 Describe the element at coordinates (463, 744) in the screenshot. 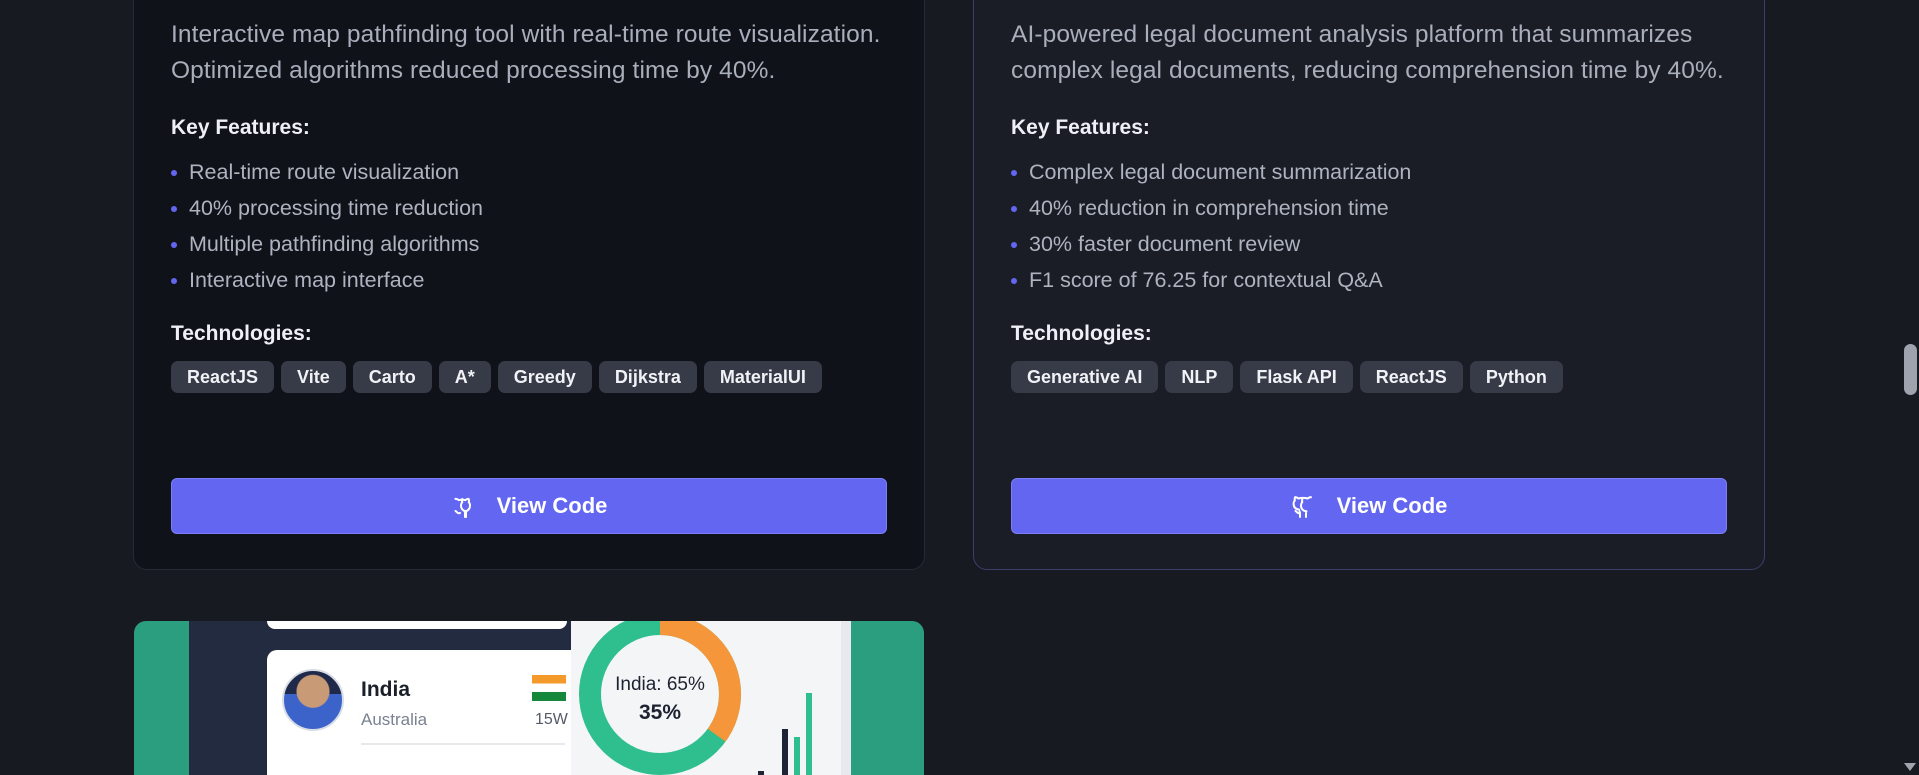

I see `divider` at that location.